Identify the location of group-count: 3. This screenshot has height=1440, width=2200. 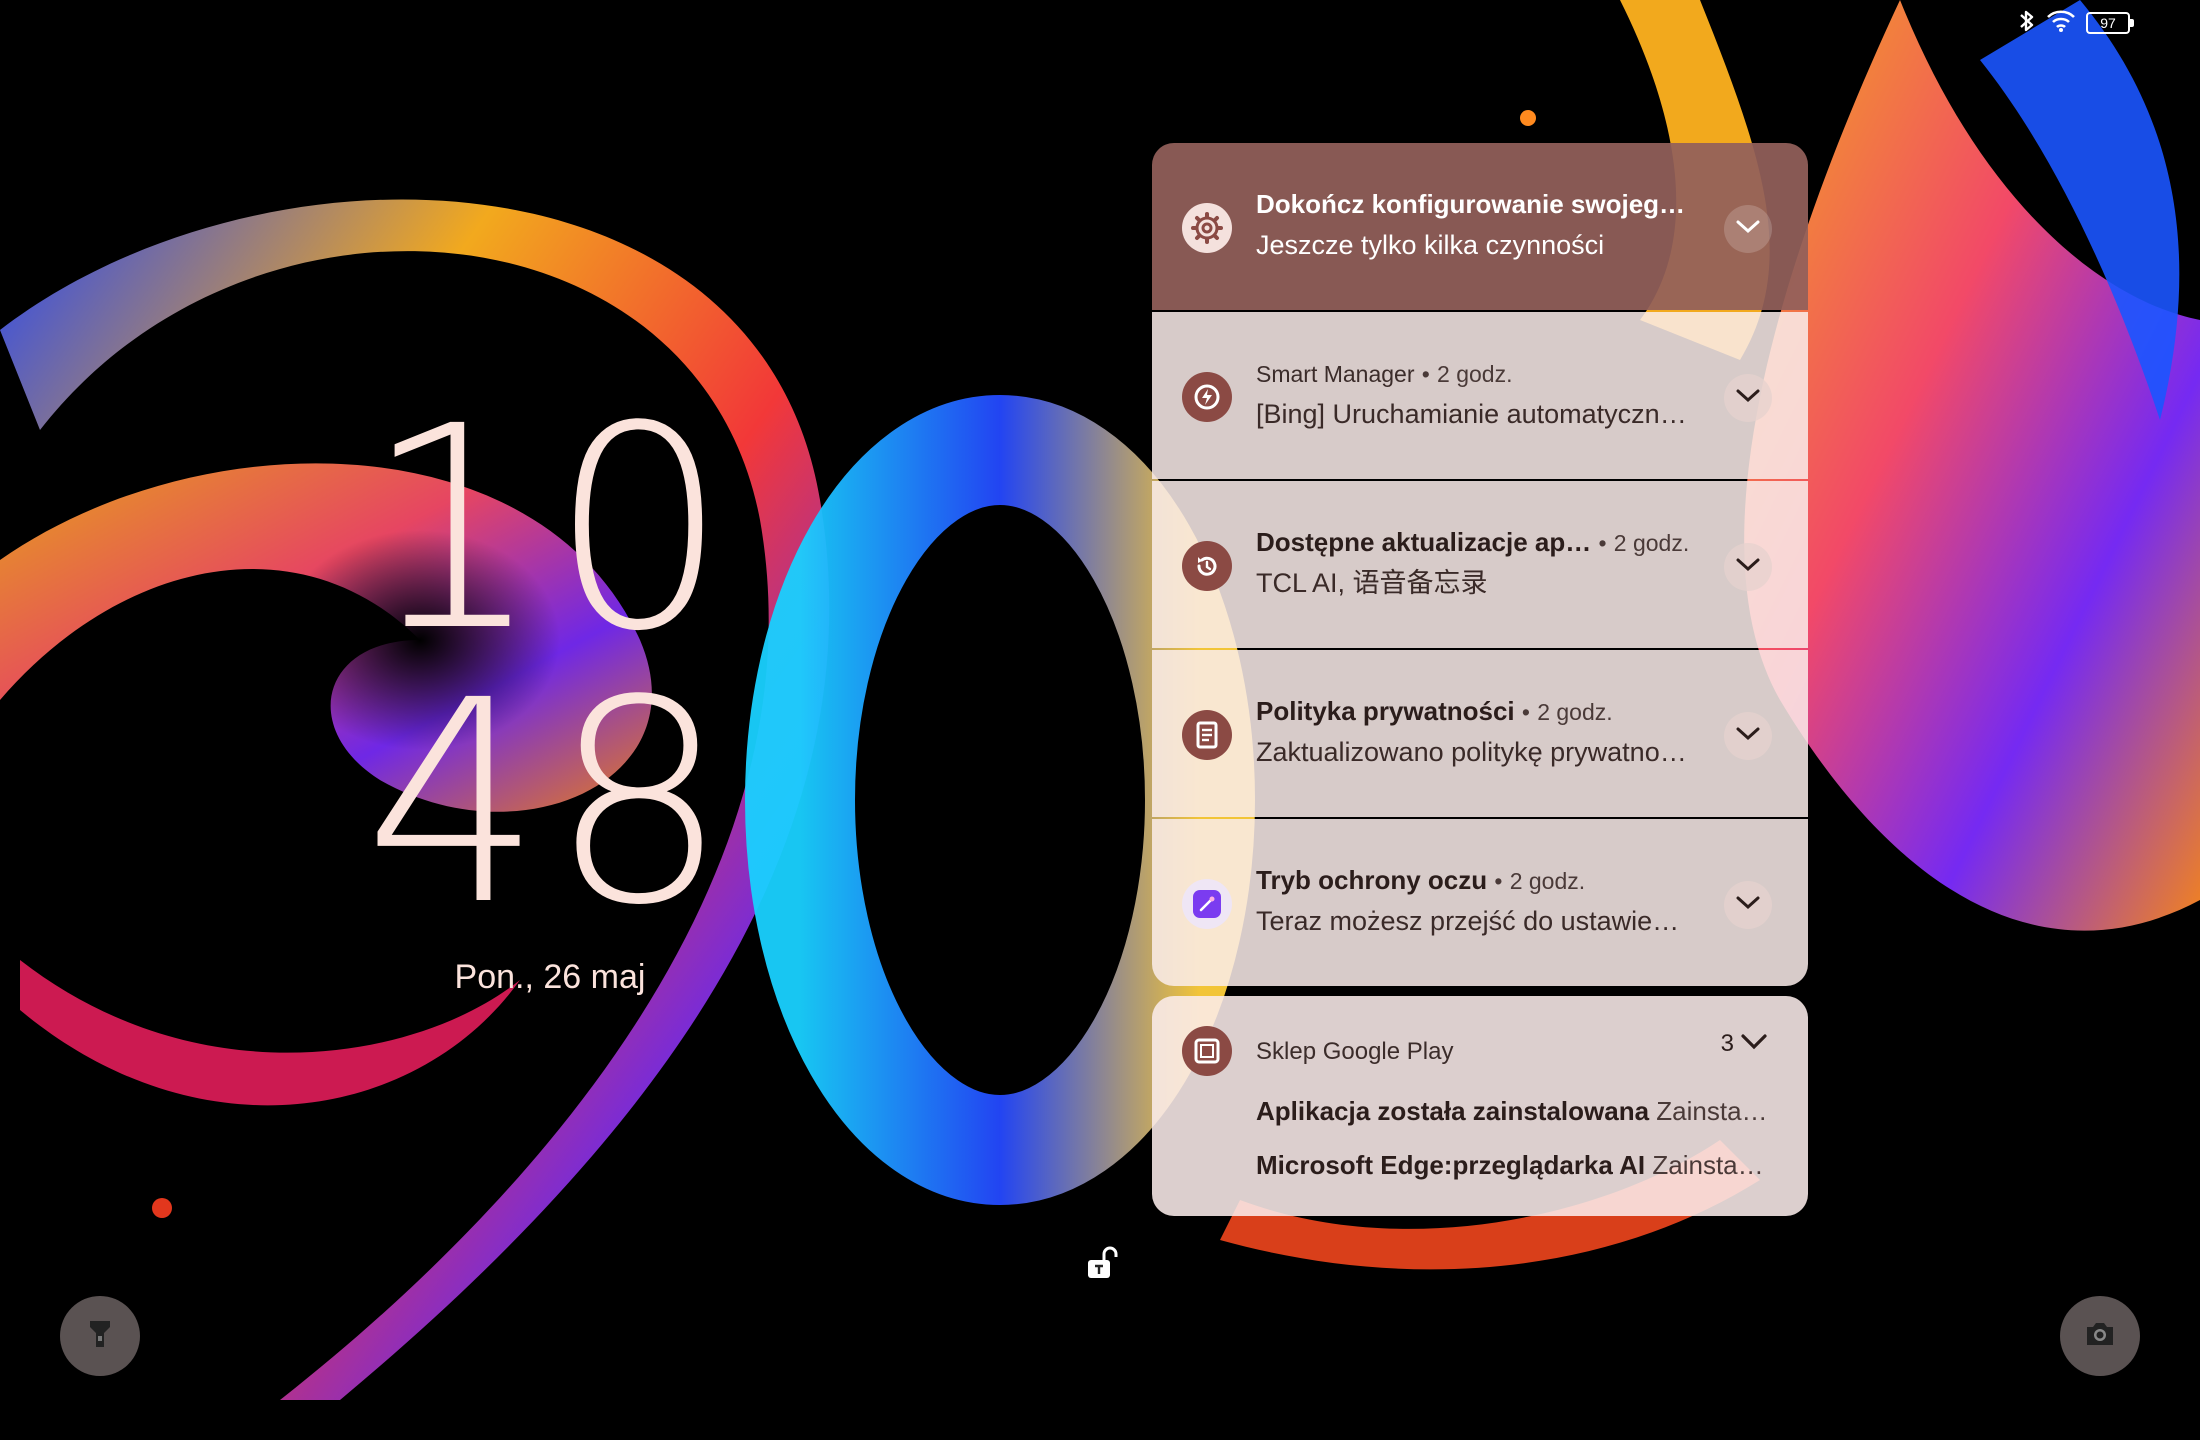
(1727, 1043).